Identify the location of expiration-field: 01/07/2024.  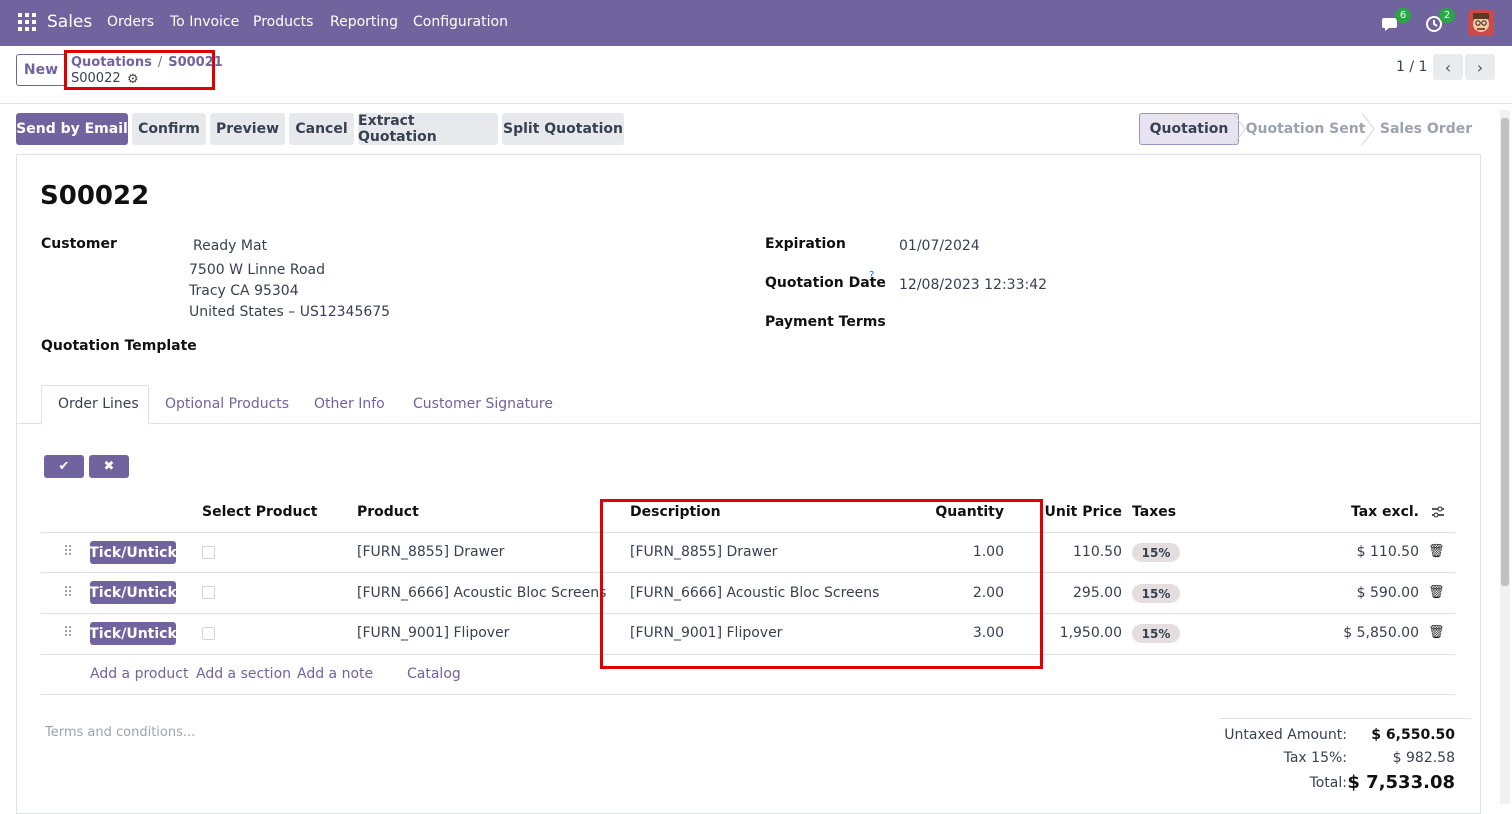
(939, 246).